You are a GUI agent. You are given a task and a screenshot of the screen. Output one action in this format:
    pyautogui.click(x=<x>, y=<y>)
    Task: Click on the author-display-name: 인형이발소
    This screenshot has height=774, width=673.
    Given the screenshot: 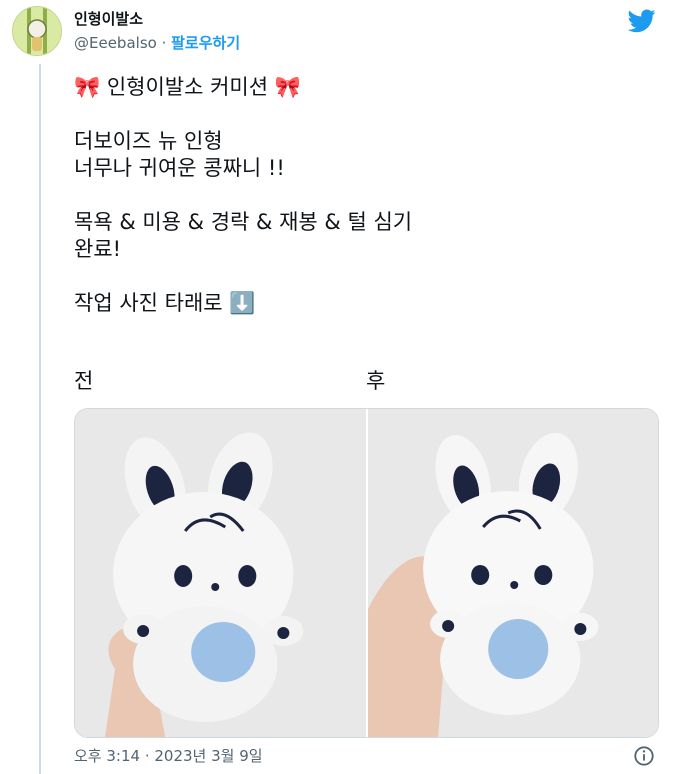 What is the action you would take?
    pyautogui.click(x=108, y=18)
    